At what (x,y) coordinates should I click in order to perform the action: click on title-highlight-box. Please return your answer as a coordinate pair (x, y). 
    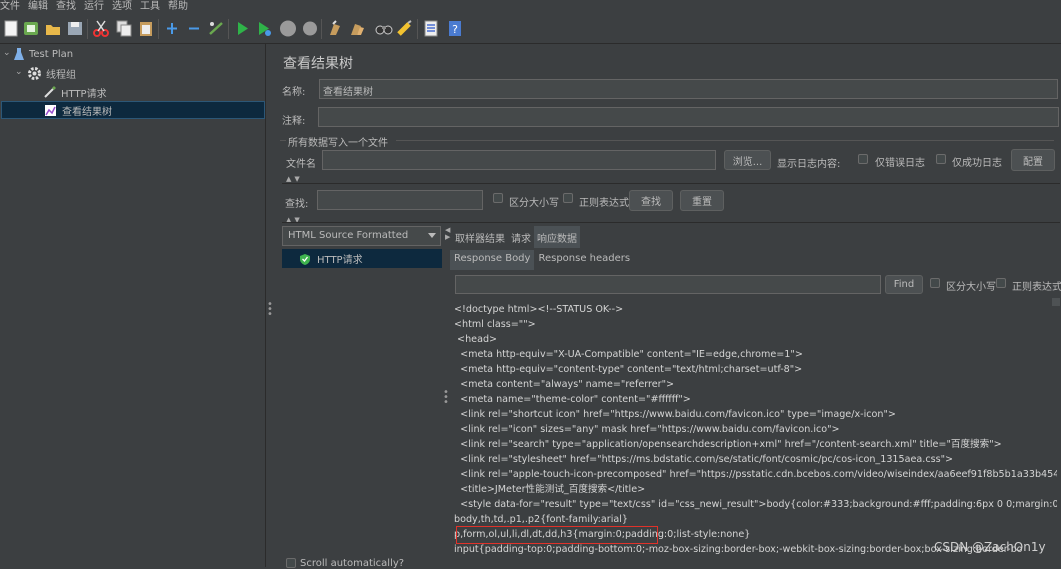
    Looking at the image, I should click on (557, 535).